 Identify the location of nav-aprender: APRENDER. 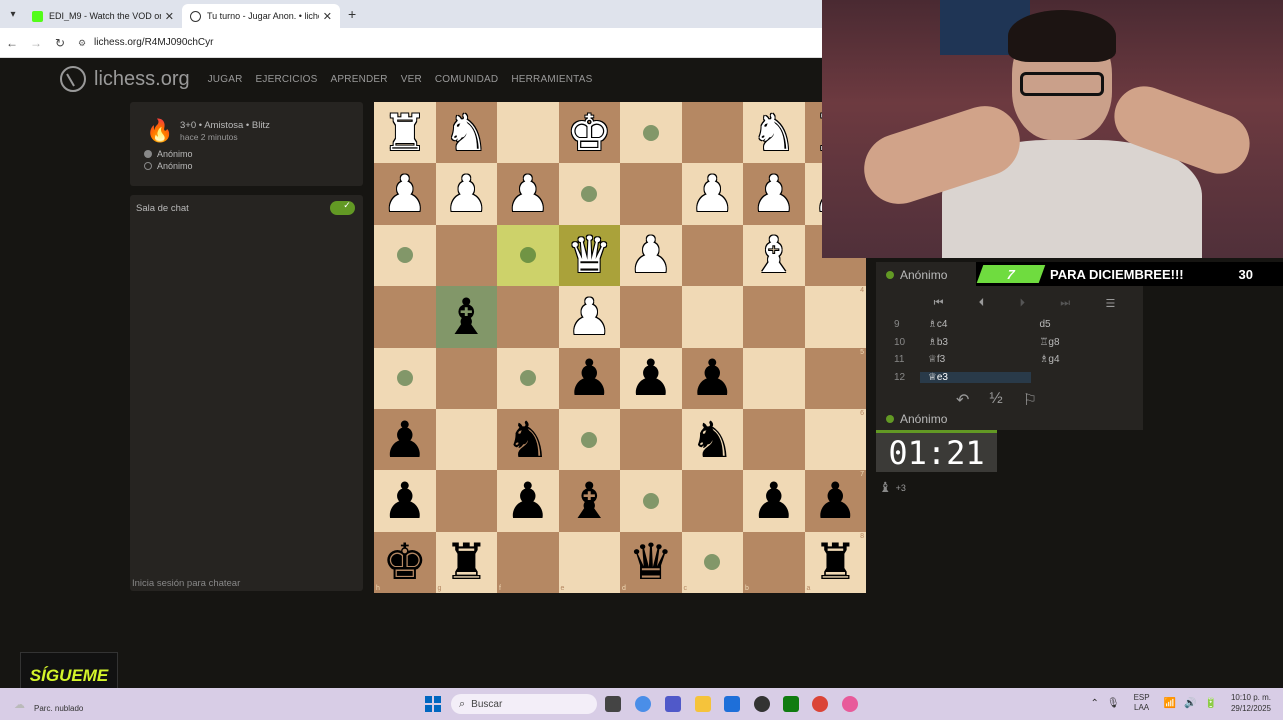
(359, 79).